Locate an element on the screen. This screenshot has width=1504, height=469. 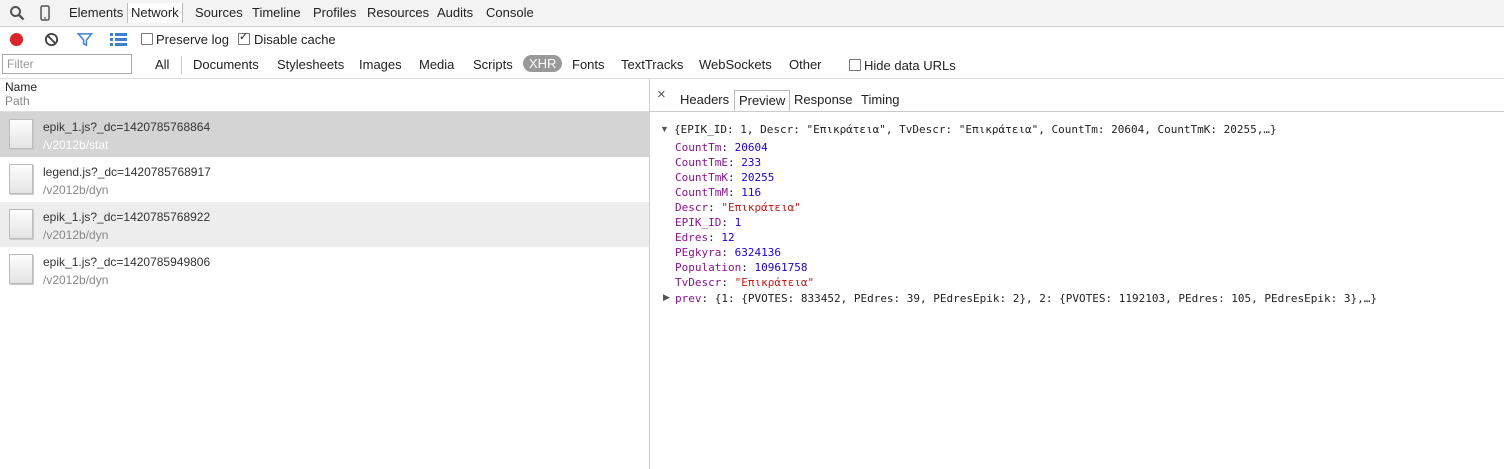
tab-network: Network is located at coordinates (155, 13).